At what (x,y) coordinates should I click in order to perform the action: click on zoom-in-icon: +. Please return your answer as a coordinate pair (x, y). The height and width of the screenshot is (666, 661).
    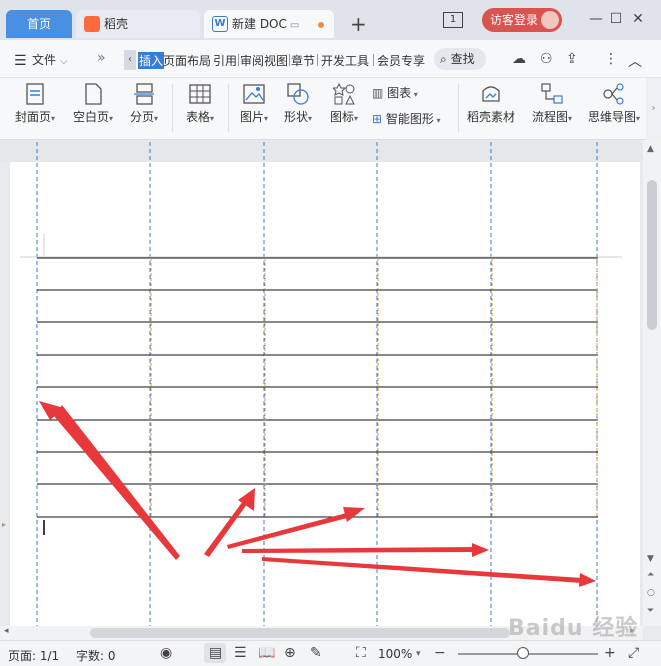
    Looking at the image, I should click on (610, 653).